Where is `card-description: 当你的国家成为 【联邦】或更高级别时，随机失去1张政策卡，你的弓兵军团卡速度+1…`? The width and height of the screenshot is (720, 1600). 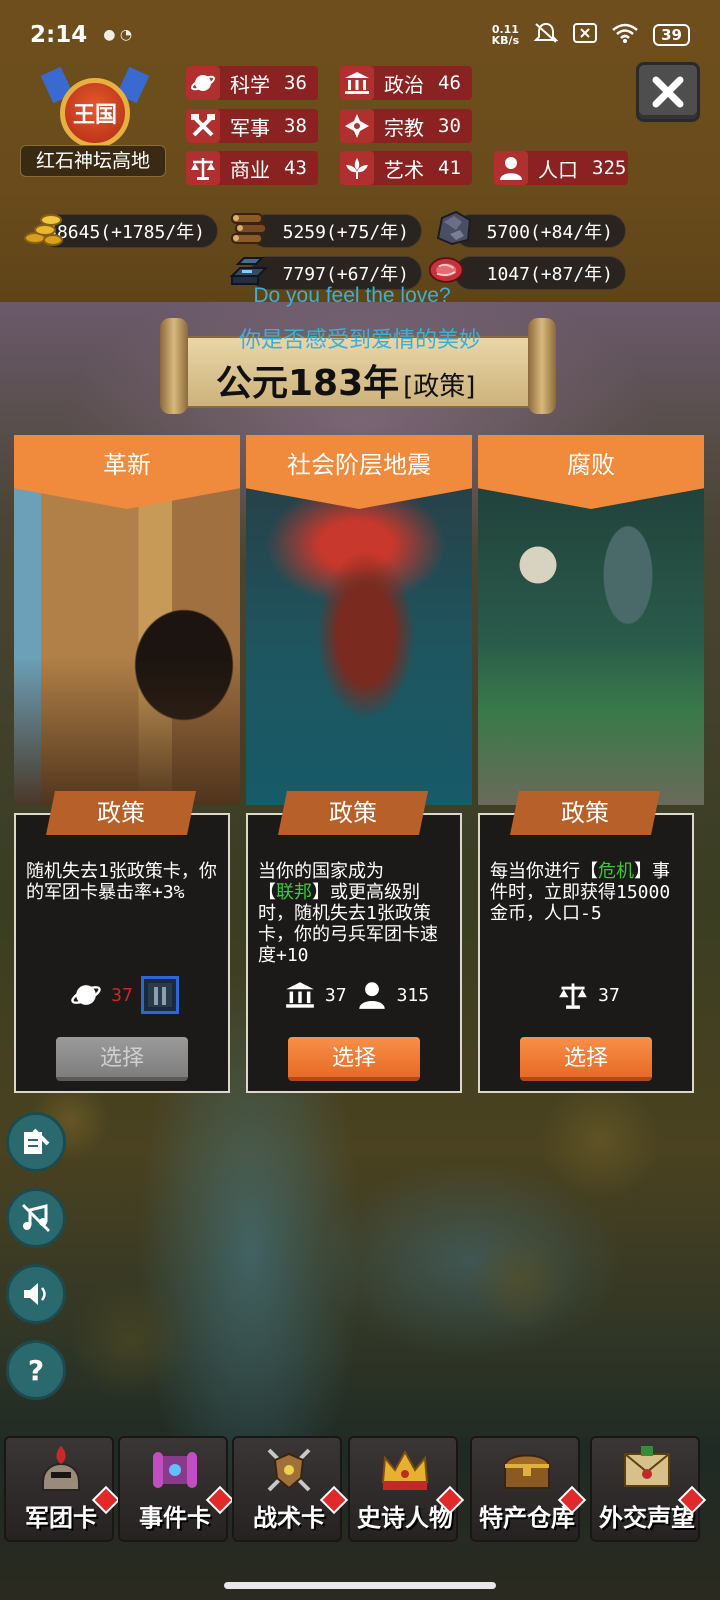 card-description: 当你的国家成为 【联邦】或更高级别时，随机失去1张政策卡，你的弓兵军团卡速度+1… is located at coordinates (348, 913).